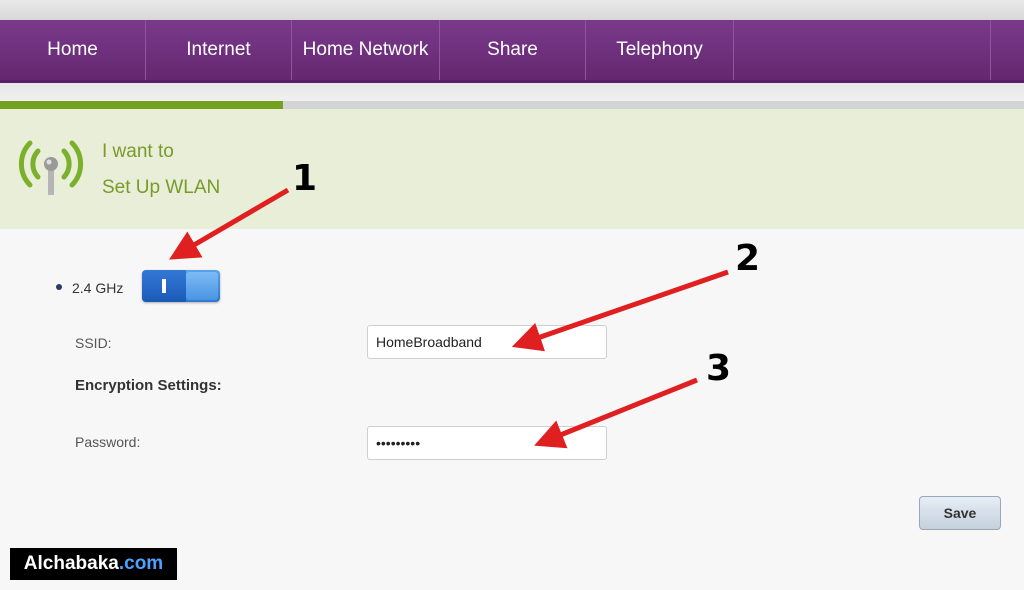 This screenshot has height=590, width=1024. I want to click on banner-title-line2: Set Up WLAN, so click(161, 187).